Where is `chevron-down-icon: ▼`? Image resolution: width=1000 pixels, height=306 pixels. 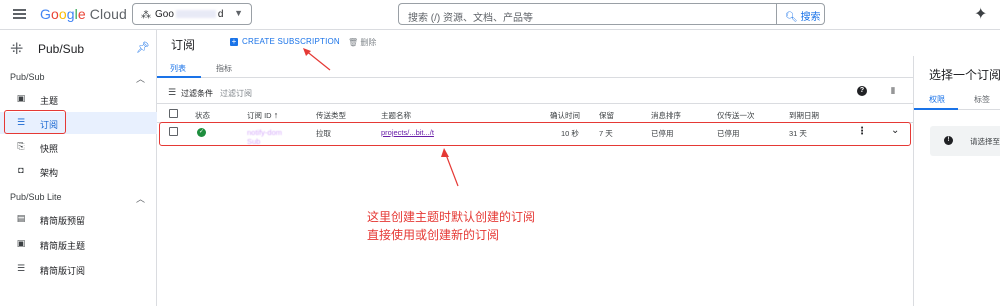 chevron-down-icon: ▼ is located at coordinates (238, 13).